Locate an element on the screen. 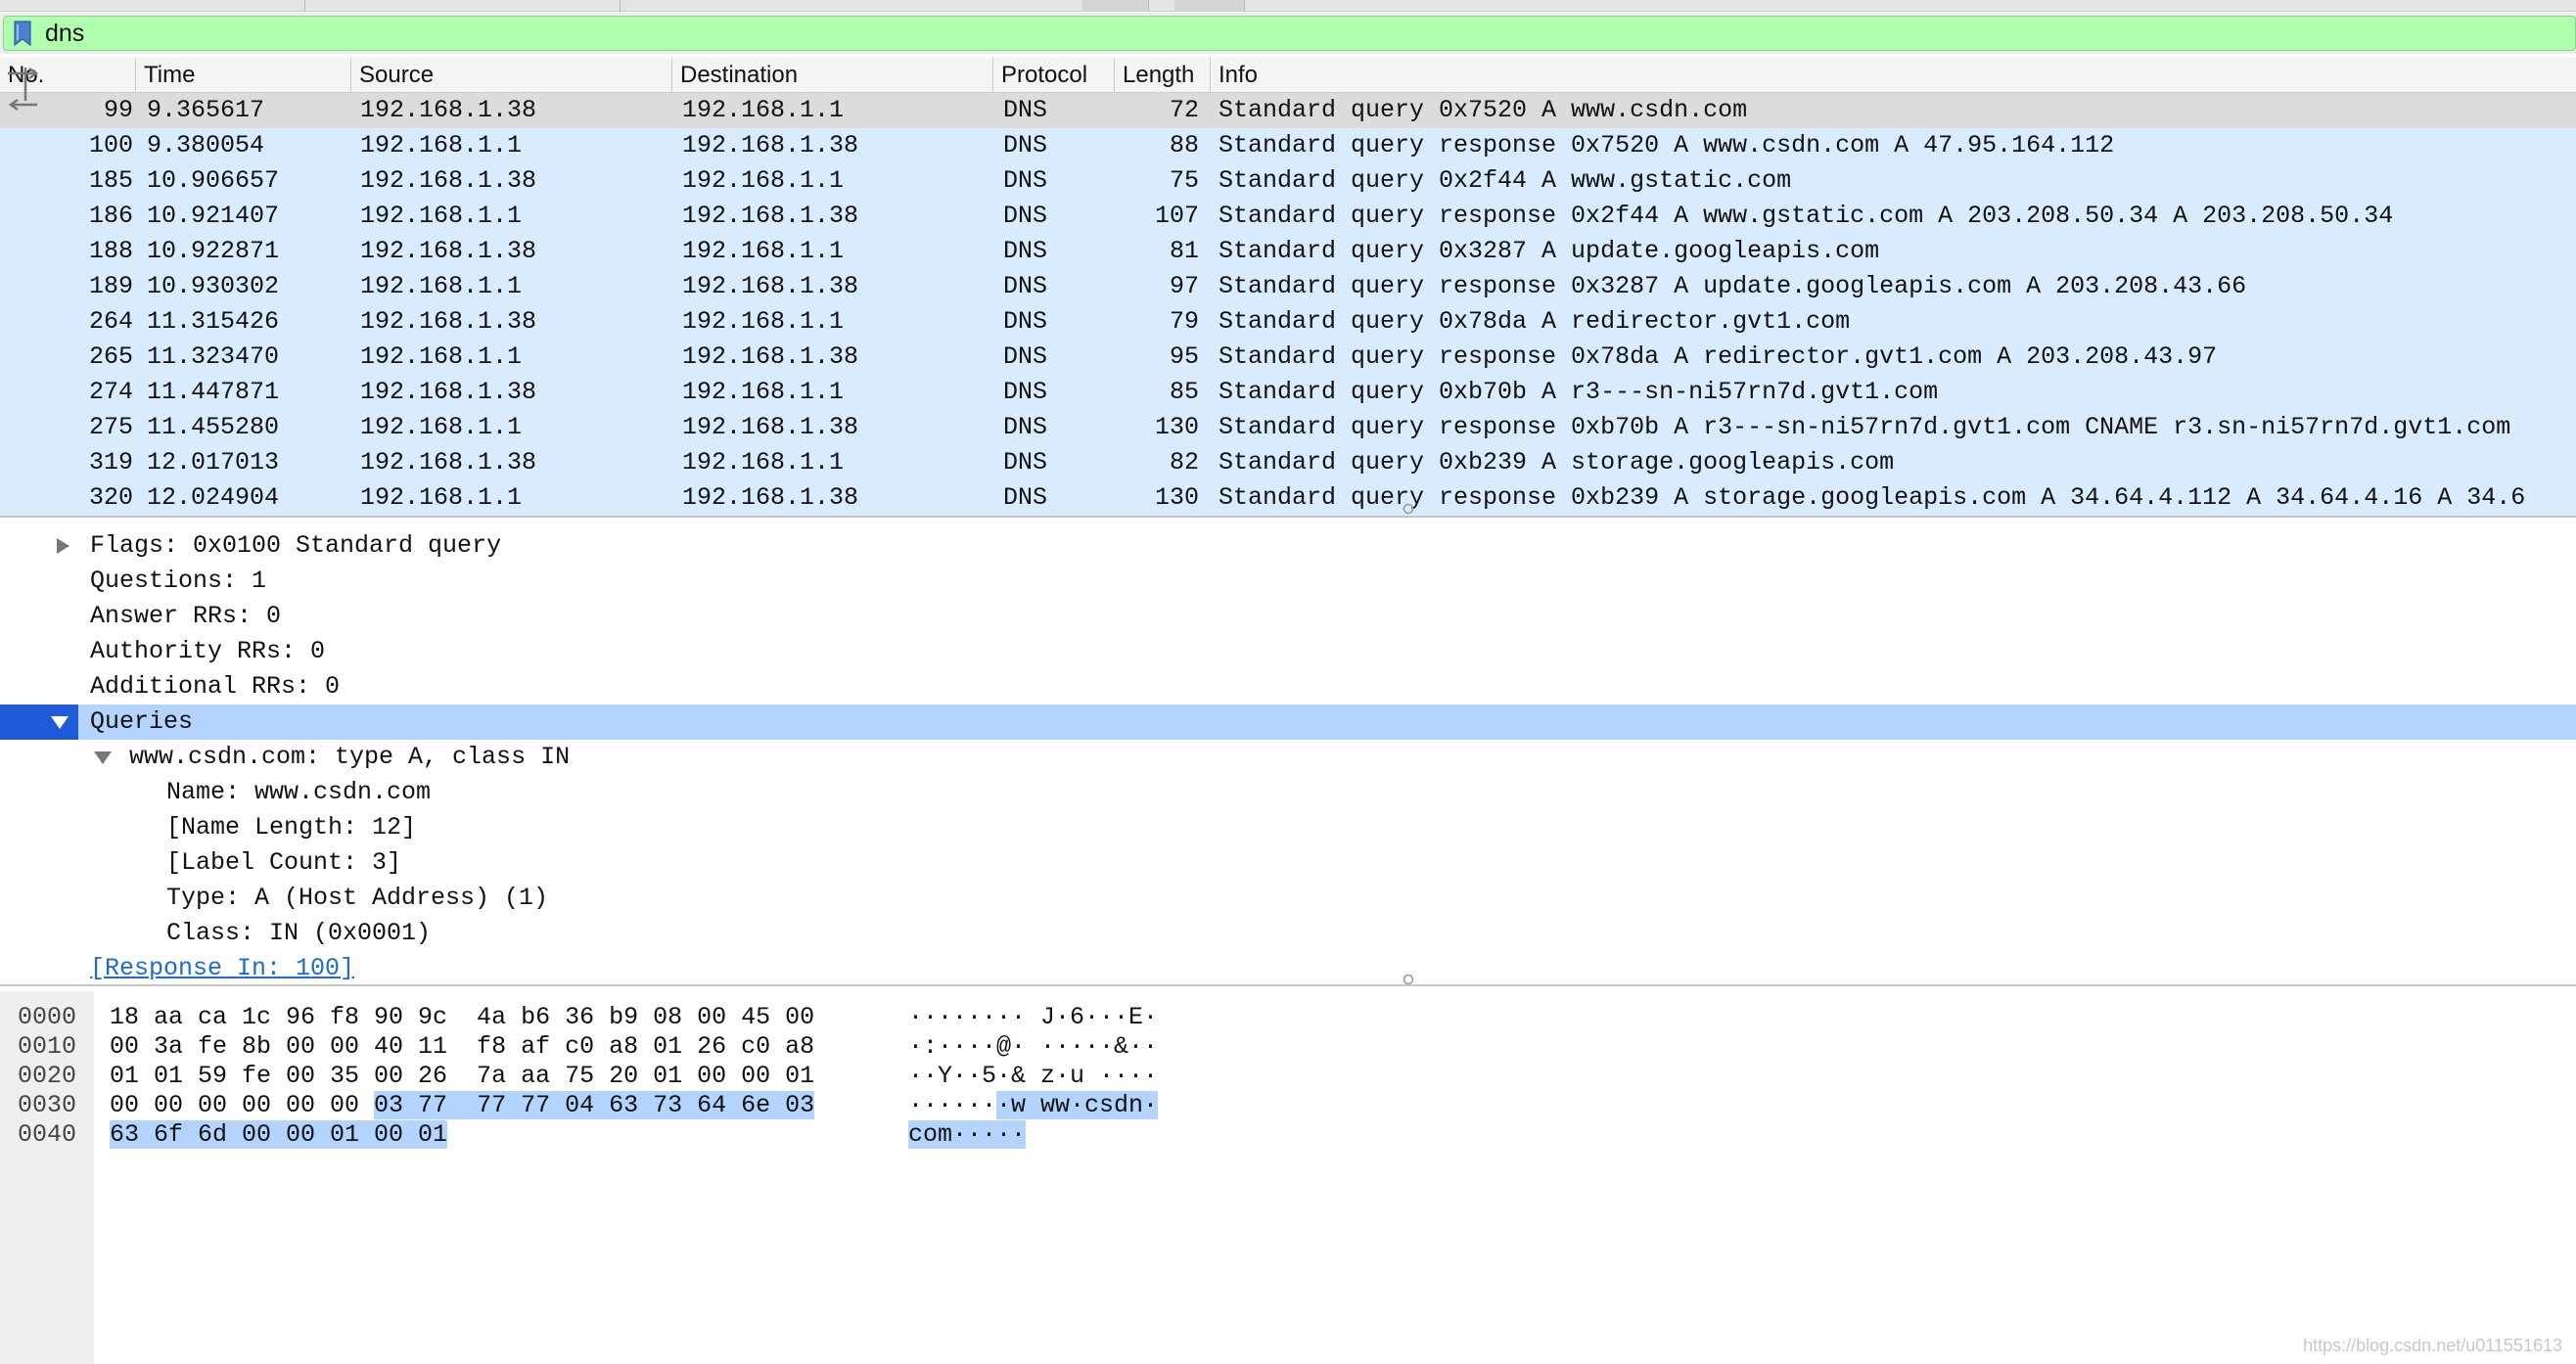 The width and height of the screenshot is (2576, 1364). packet-no: 189 is located at coordinates (110, 286).